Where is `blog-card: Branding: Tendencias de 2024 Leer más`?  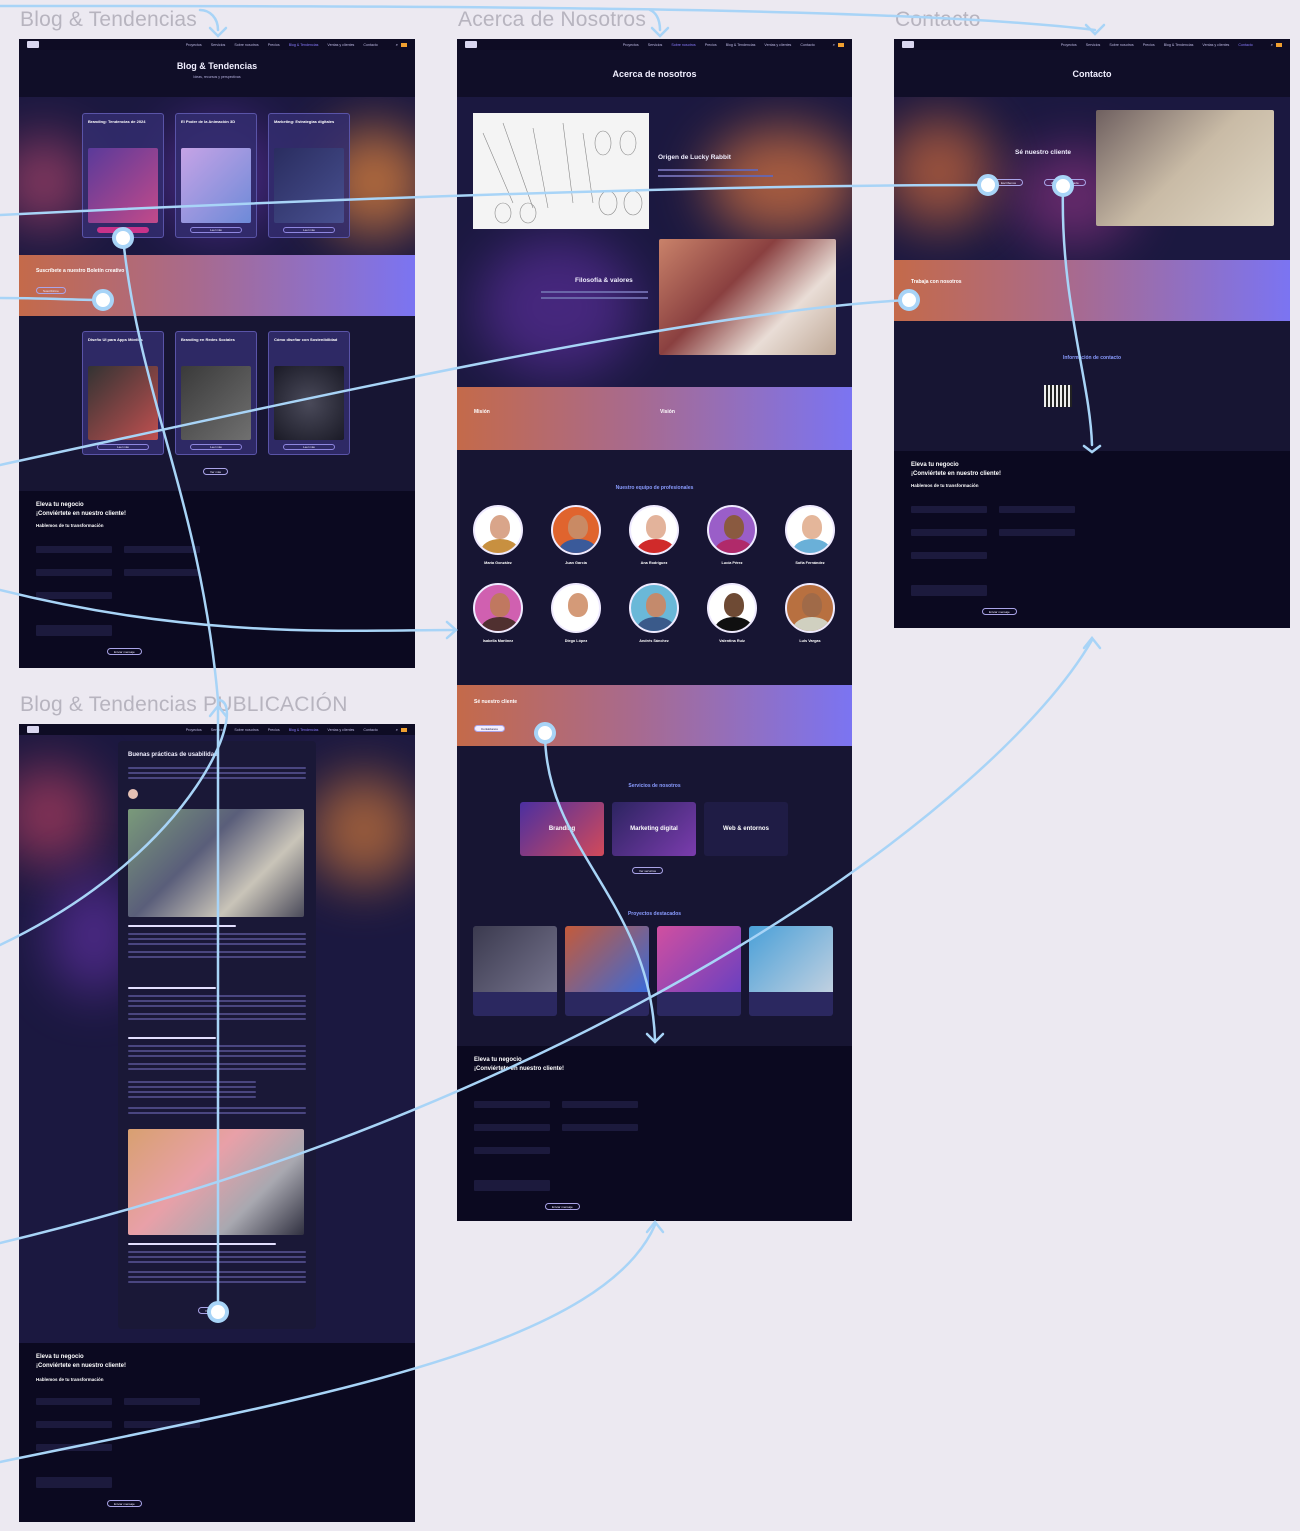
blog-card: Branding: Tendencias de 2024 Leer más is located at coordinates (123, 175).